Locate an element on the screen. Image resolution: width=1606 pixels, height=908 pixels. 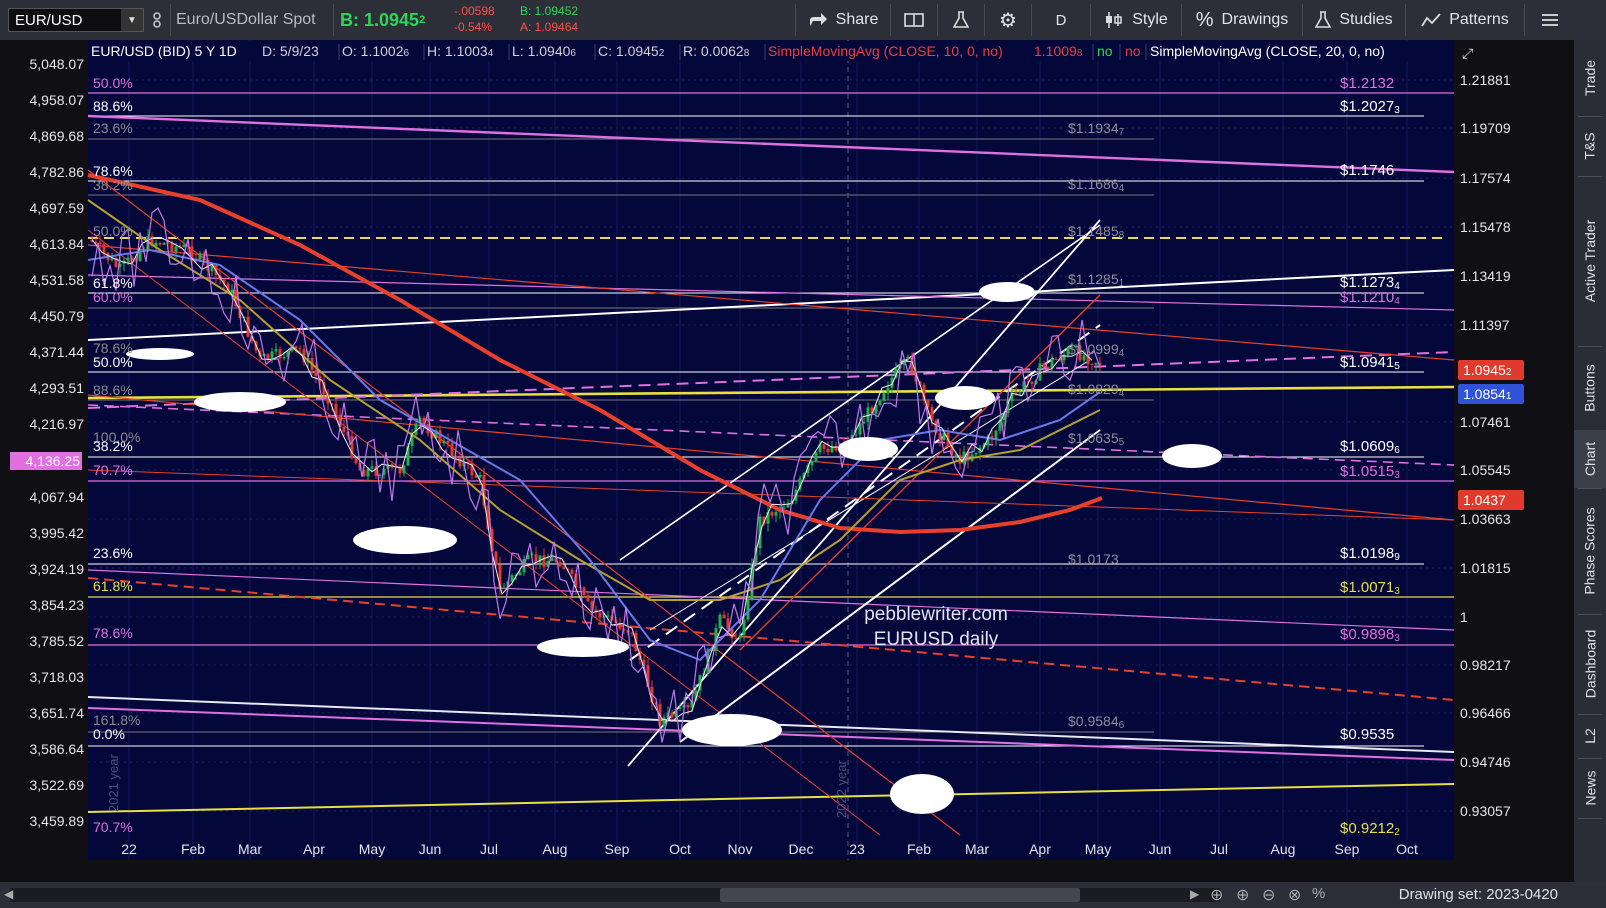
fit-icon: ⊗ is located at coordinates (1294, 895).